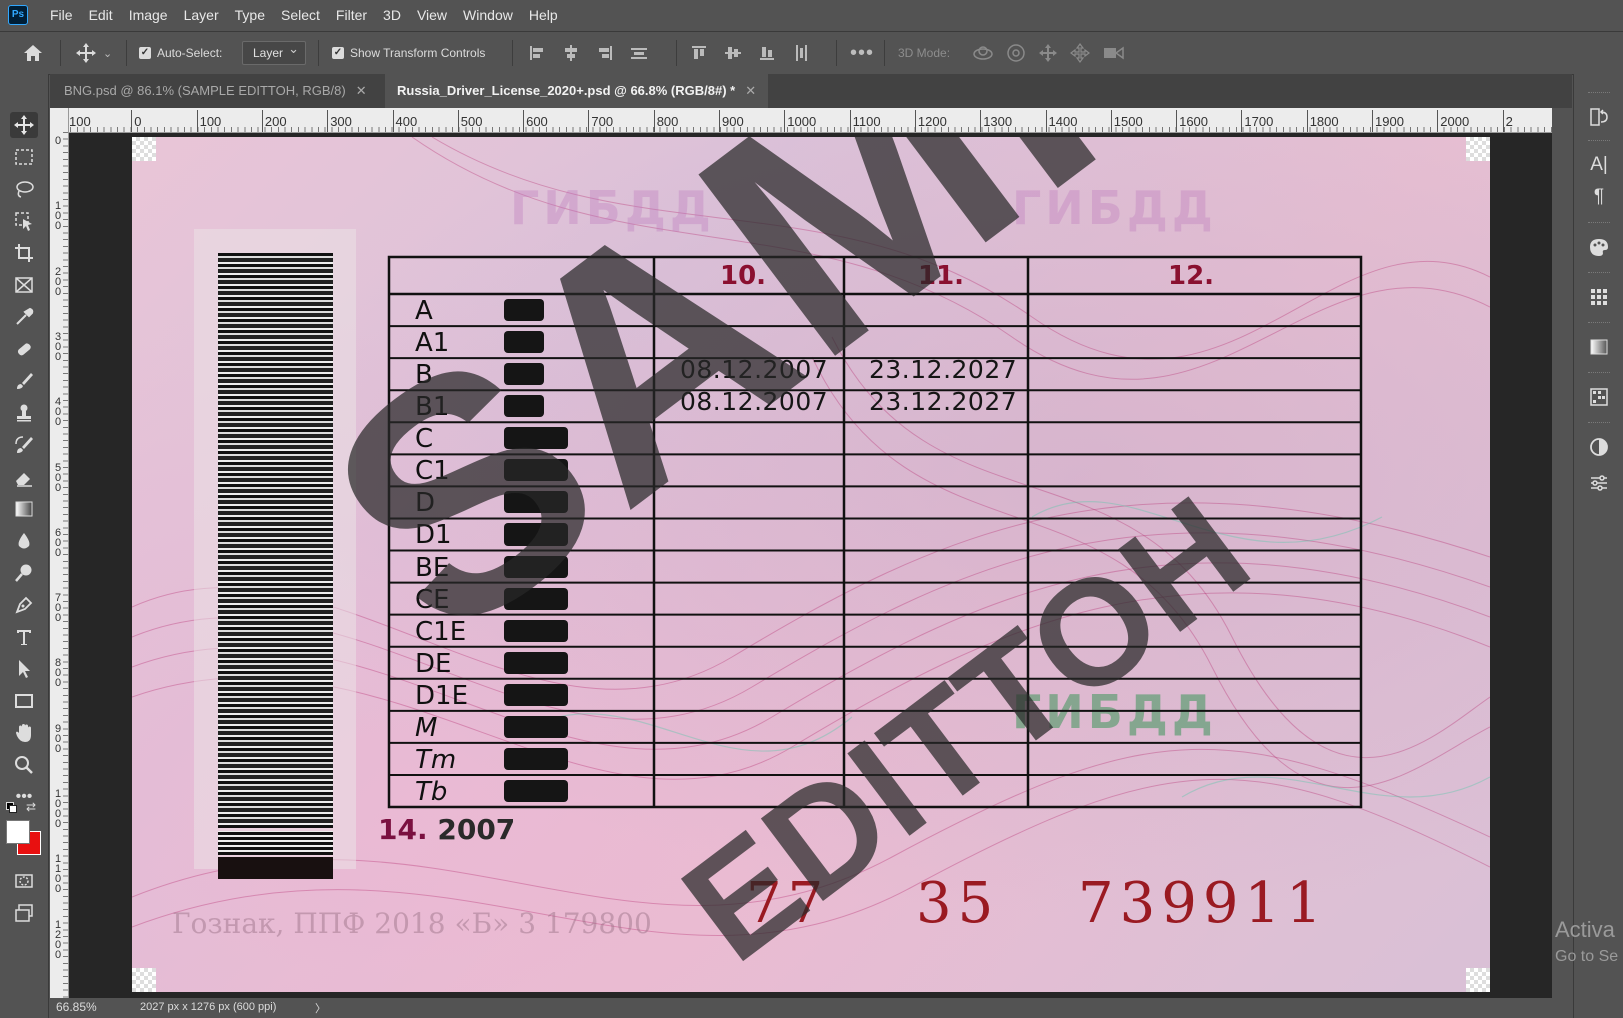 This screenshot has height=1018, width=1623. I want to click on history-panel-icon, so click(1599, 117).